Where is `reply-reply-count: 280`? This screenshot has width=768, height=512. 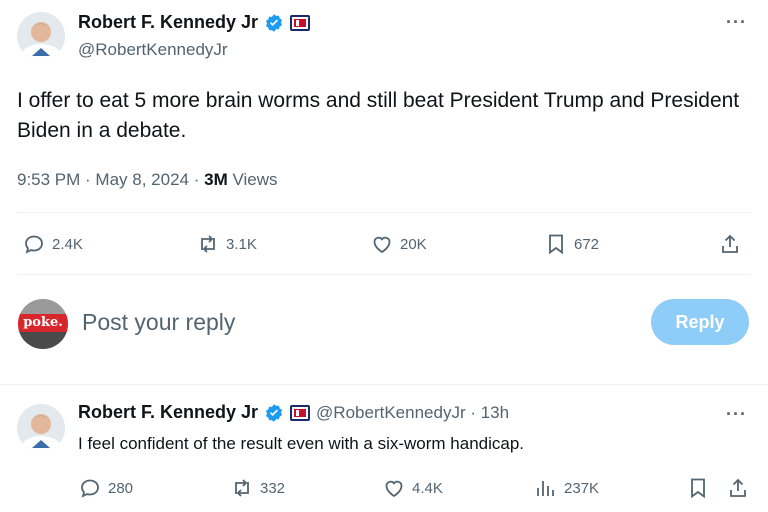 reply-reply-count: 280 is located at coordinates (121, 488).